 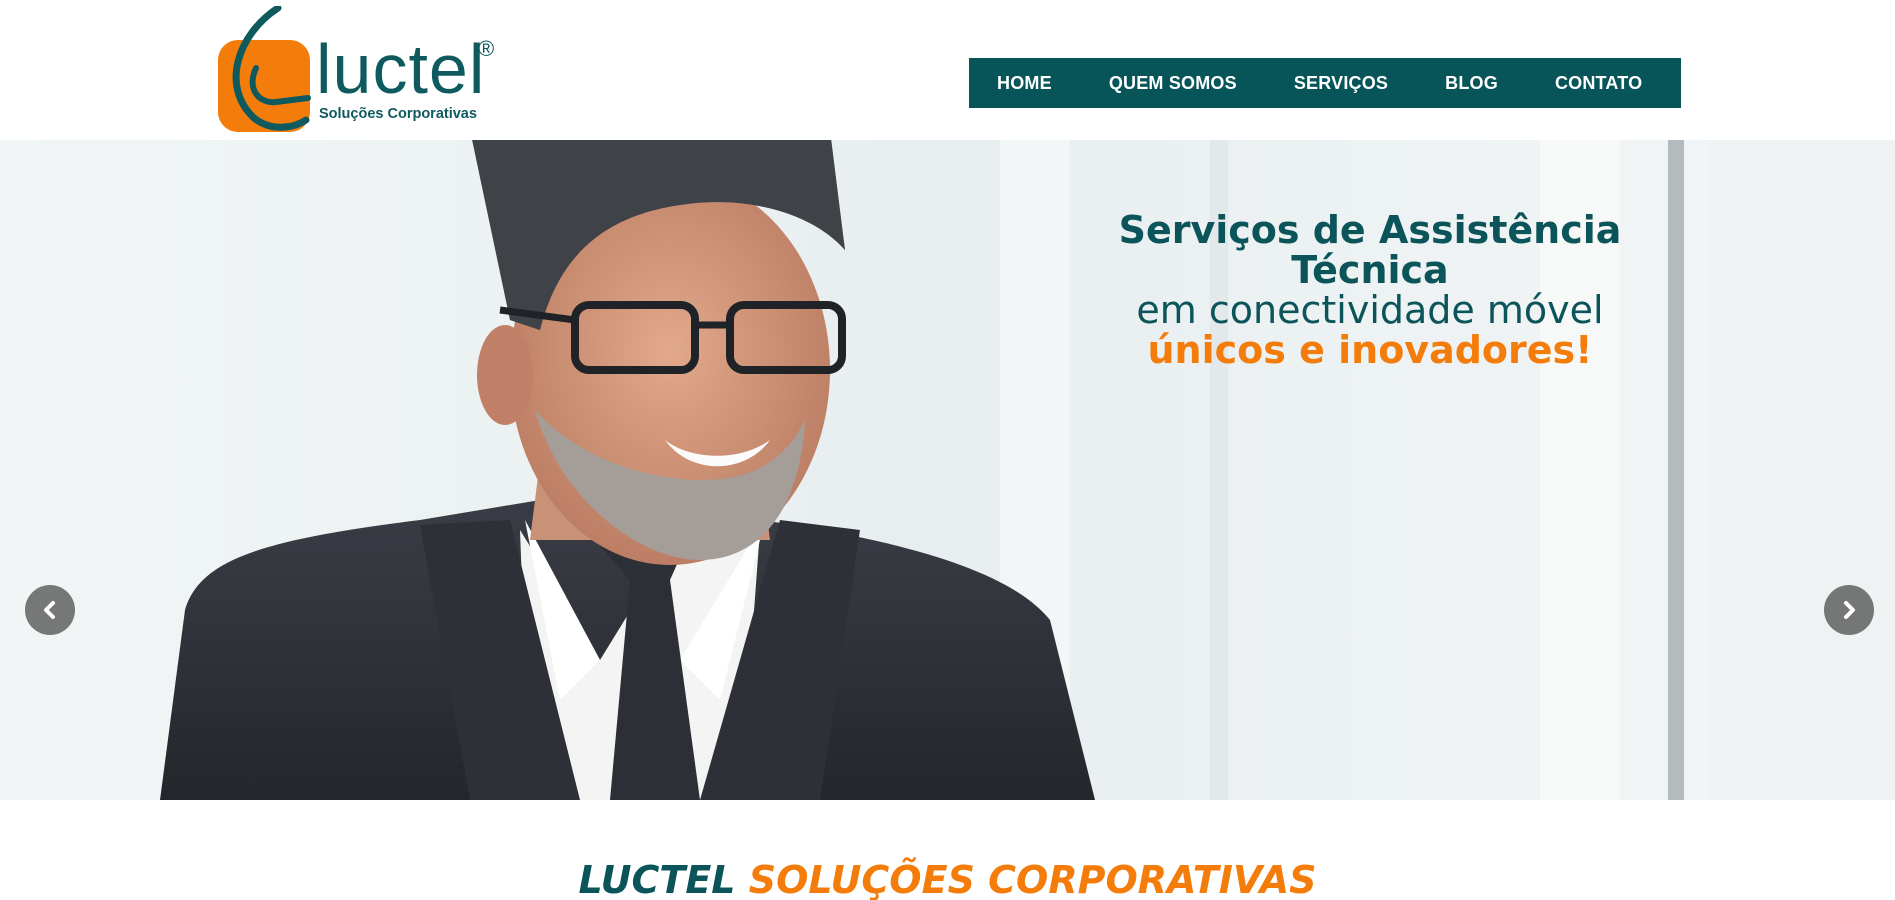 I want to click on nav-item-servicos: SERVIÇOS, so click(x=1341, y=83).